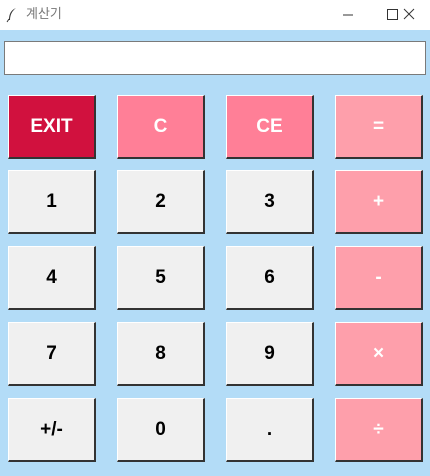 Image resolution: width=430 pixels, height=476 pixels. I want to click on digit-1-button: 1, so click(52, 202).